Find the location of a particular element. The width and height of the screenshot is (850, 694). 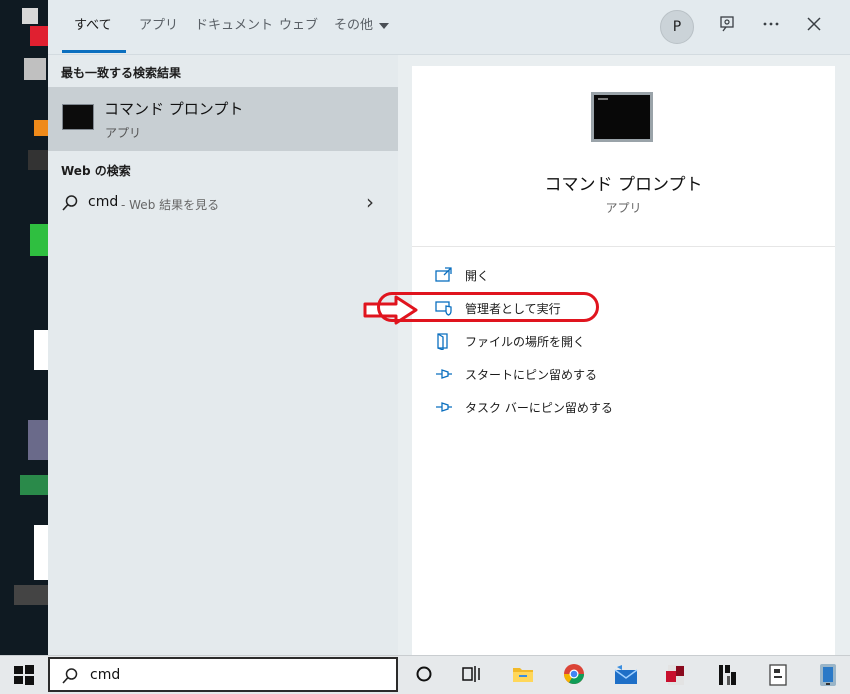

tab-more: その他 is located at coordinates (362, 26).